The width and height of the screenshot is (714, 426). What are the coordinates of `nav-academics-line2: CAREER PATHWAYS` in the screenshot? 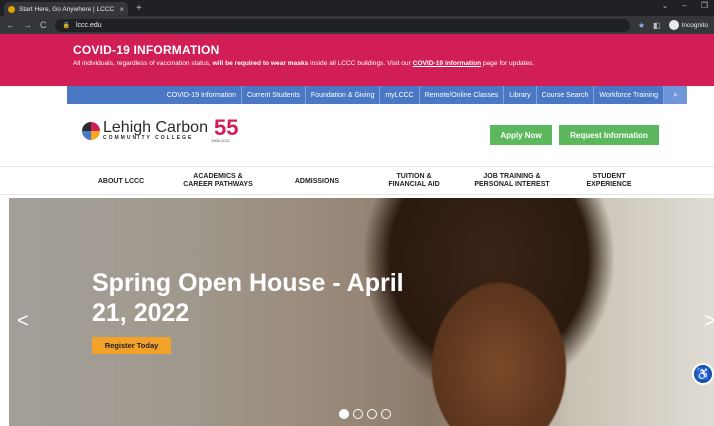 It's located at (218, 184).